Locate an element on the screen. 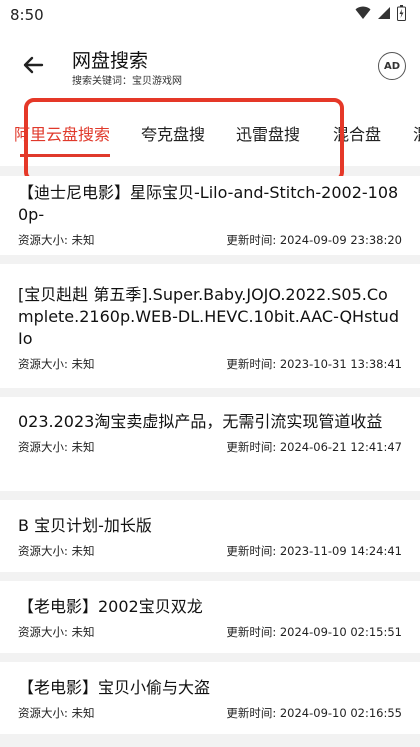 This screenshot has width=420, height=747. back-button is located at coordinates (33, 65).